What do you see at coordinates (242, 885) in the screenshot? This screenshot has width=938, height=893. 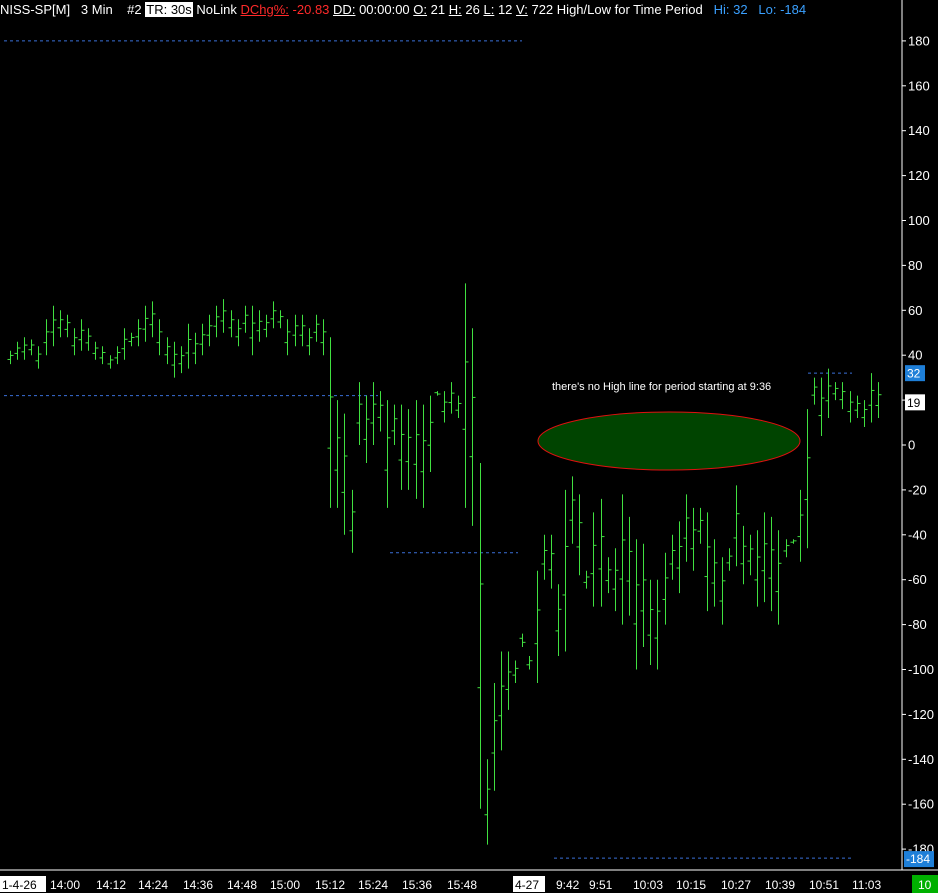 I see `x-tick-label: 14:48` at bounding box center [242, 885].